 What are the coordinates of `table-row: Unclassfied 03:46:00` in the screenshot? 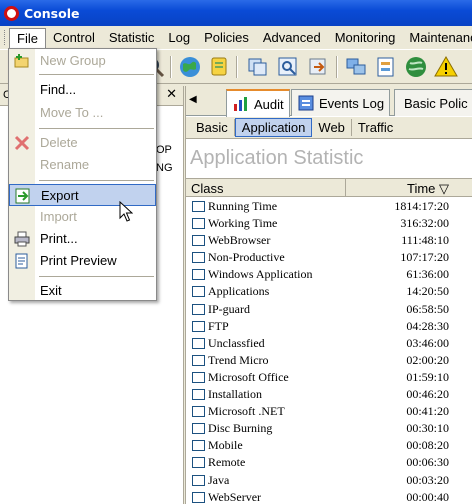 It's located at (329, 343).